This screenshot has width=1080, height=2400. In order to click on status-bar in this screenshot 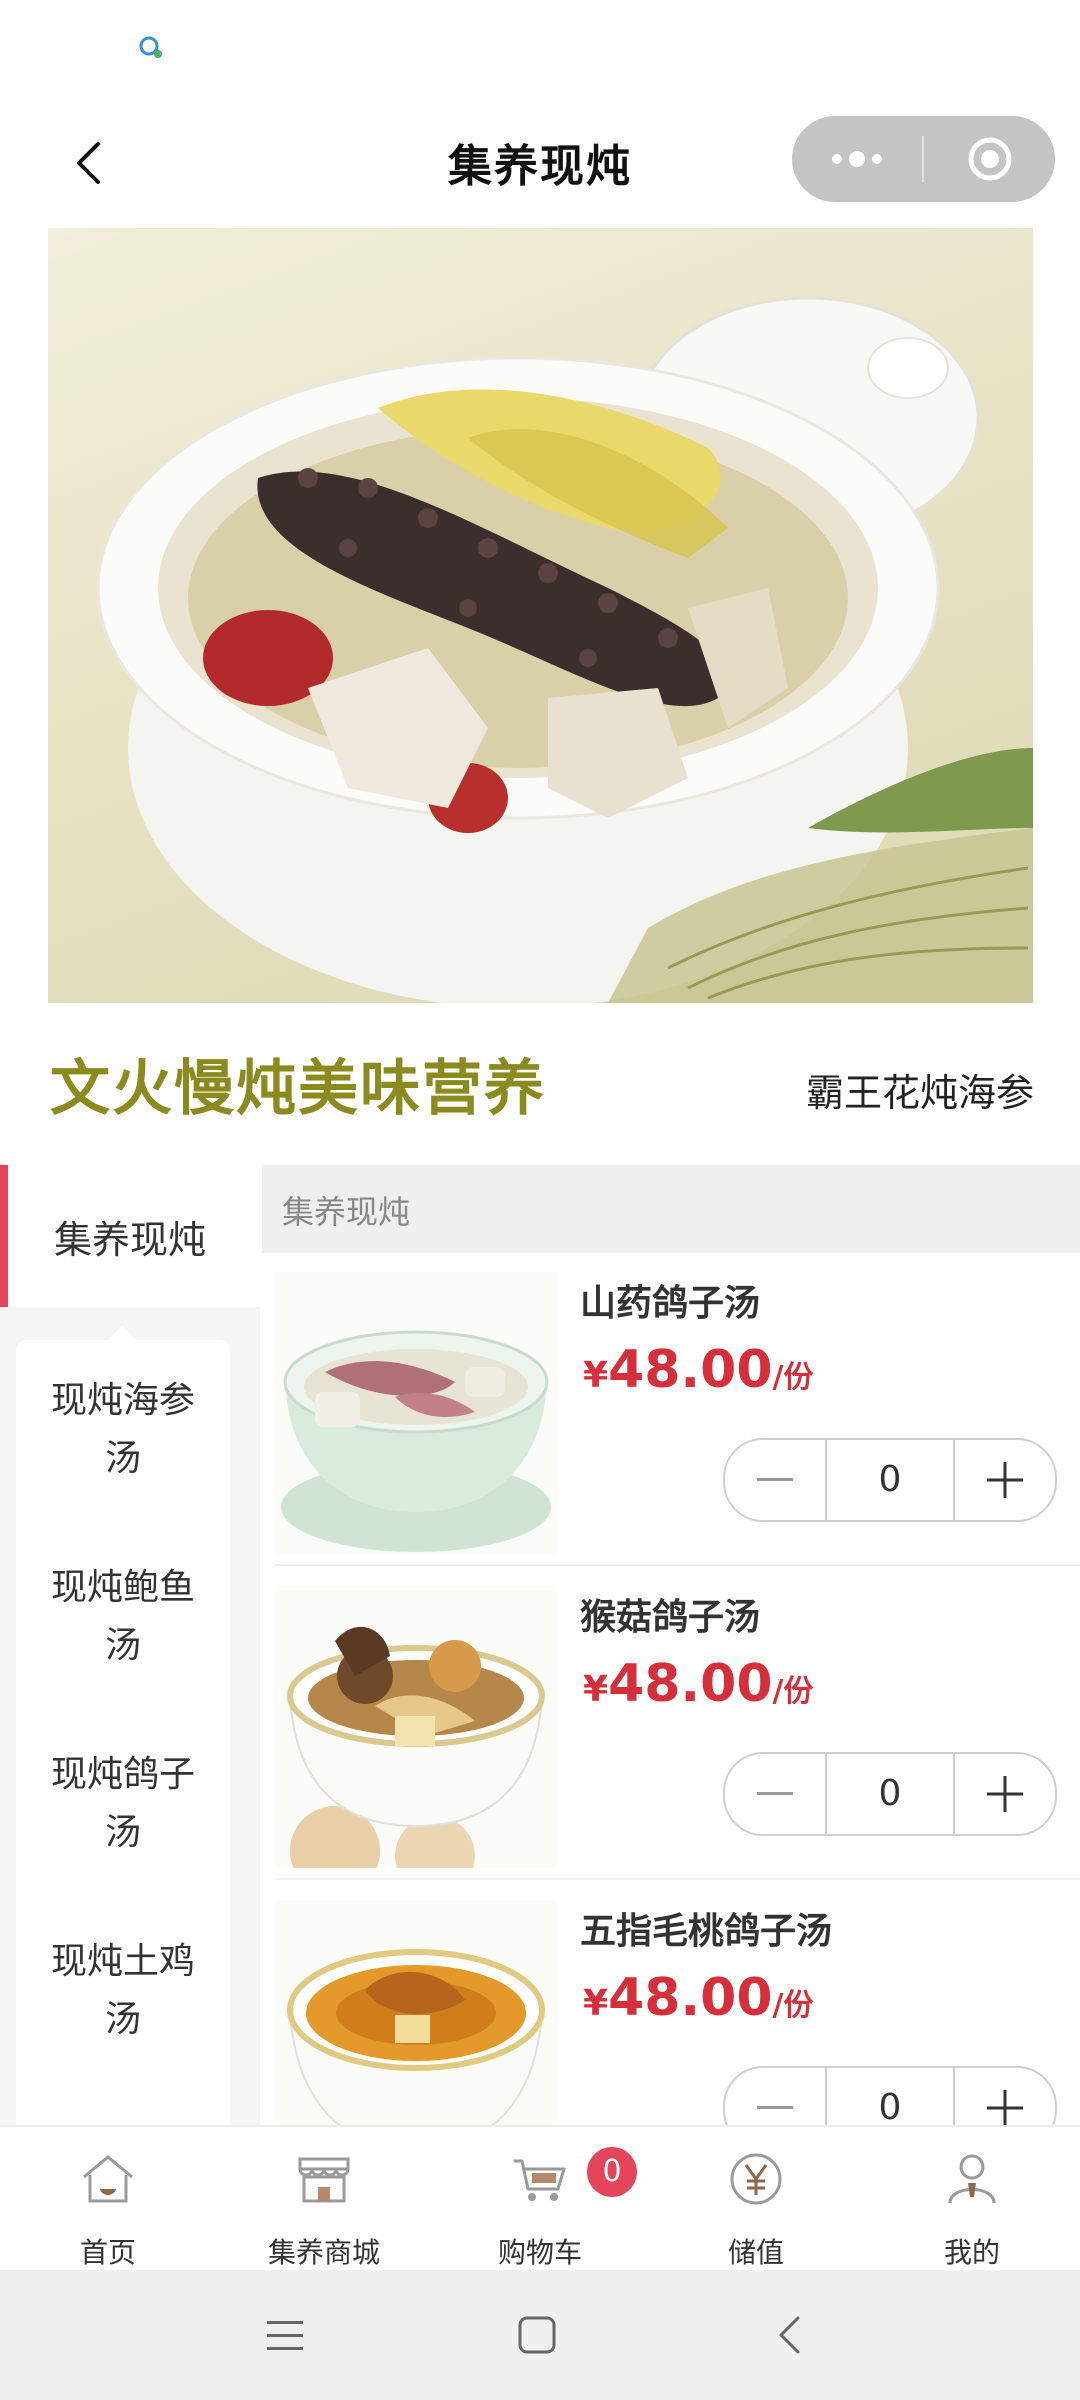, I will do `click(540, 50)`.